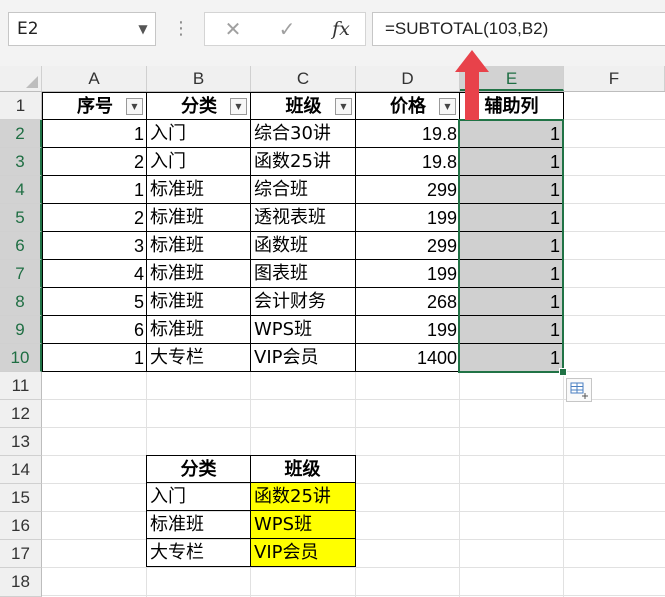 This screenshot has height=597, width=665. Describe the element at coordinates (21, 582) in the screenshot. I see `row-header-18: 18` at that location.